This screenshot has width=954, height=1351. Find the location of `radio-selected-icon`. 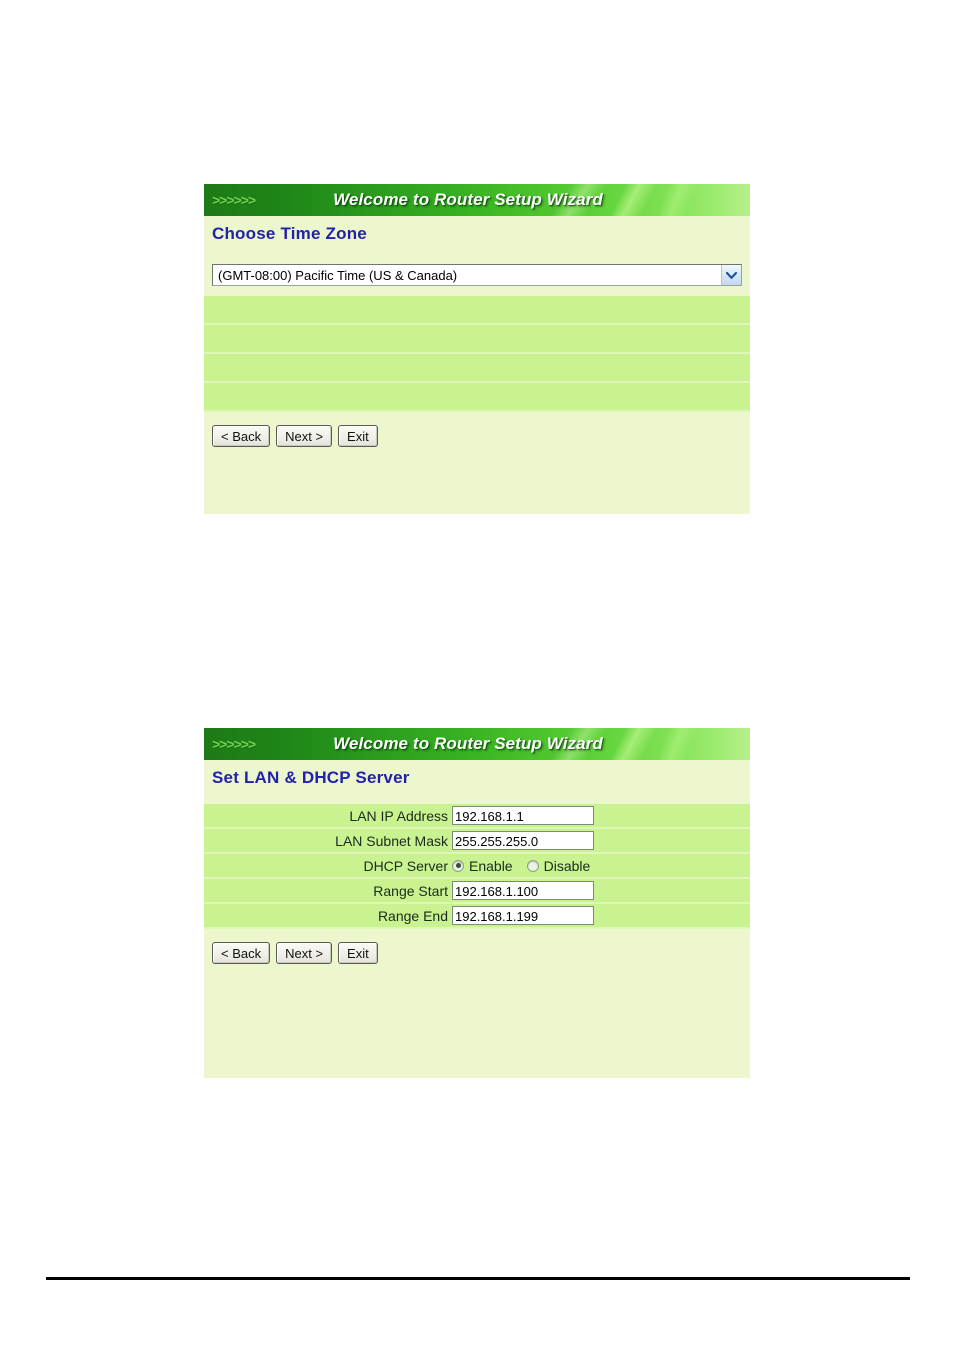

radio-selected-icon is located at coordinates (458, 865).